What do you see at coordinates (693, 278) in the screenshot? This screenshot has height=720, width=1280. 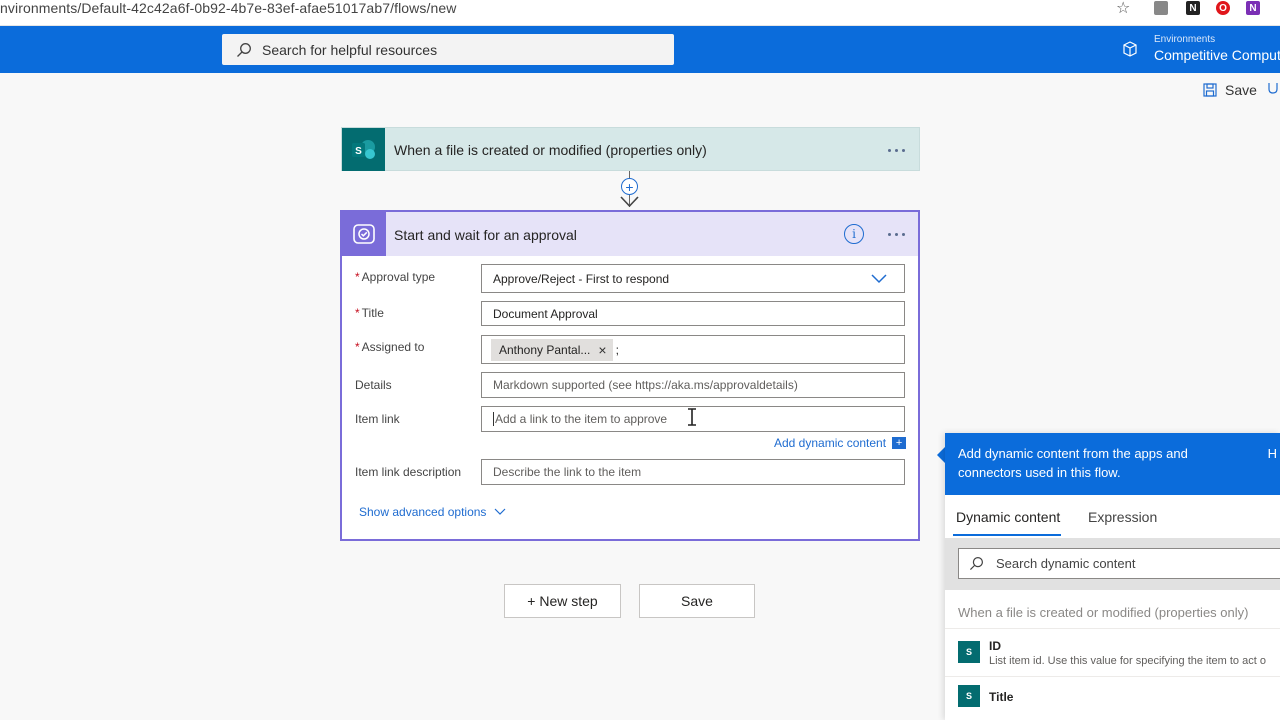 I see `approval-type-dropdown: Approve/Reject - First to respond` at bounding box center [693, 278].